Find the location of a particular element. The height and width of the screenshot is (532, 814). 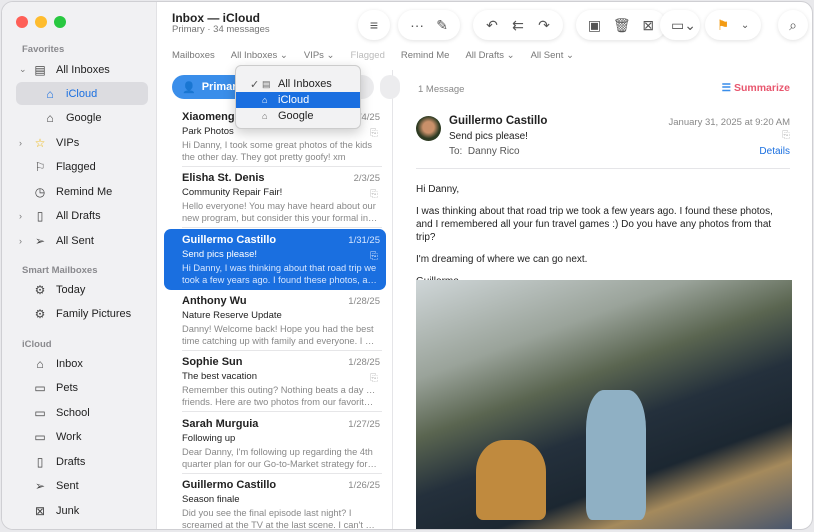

smart-mailboxes-header: Smart Mailboxes is located at coordinates (60, 270).